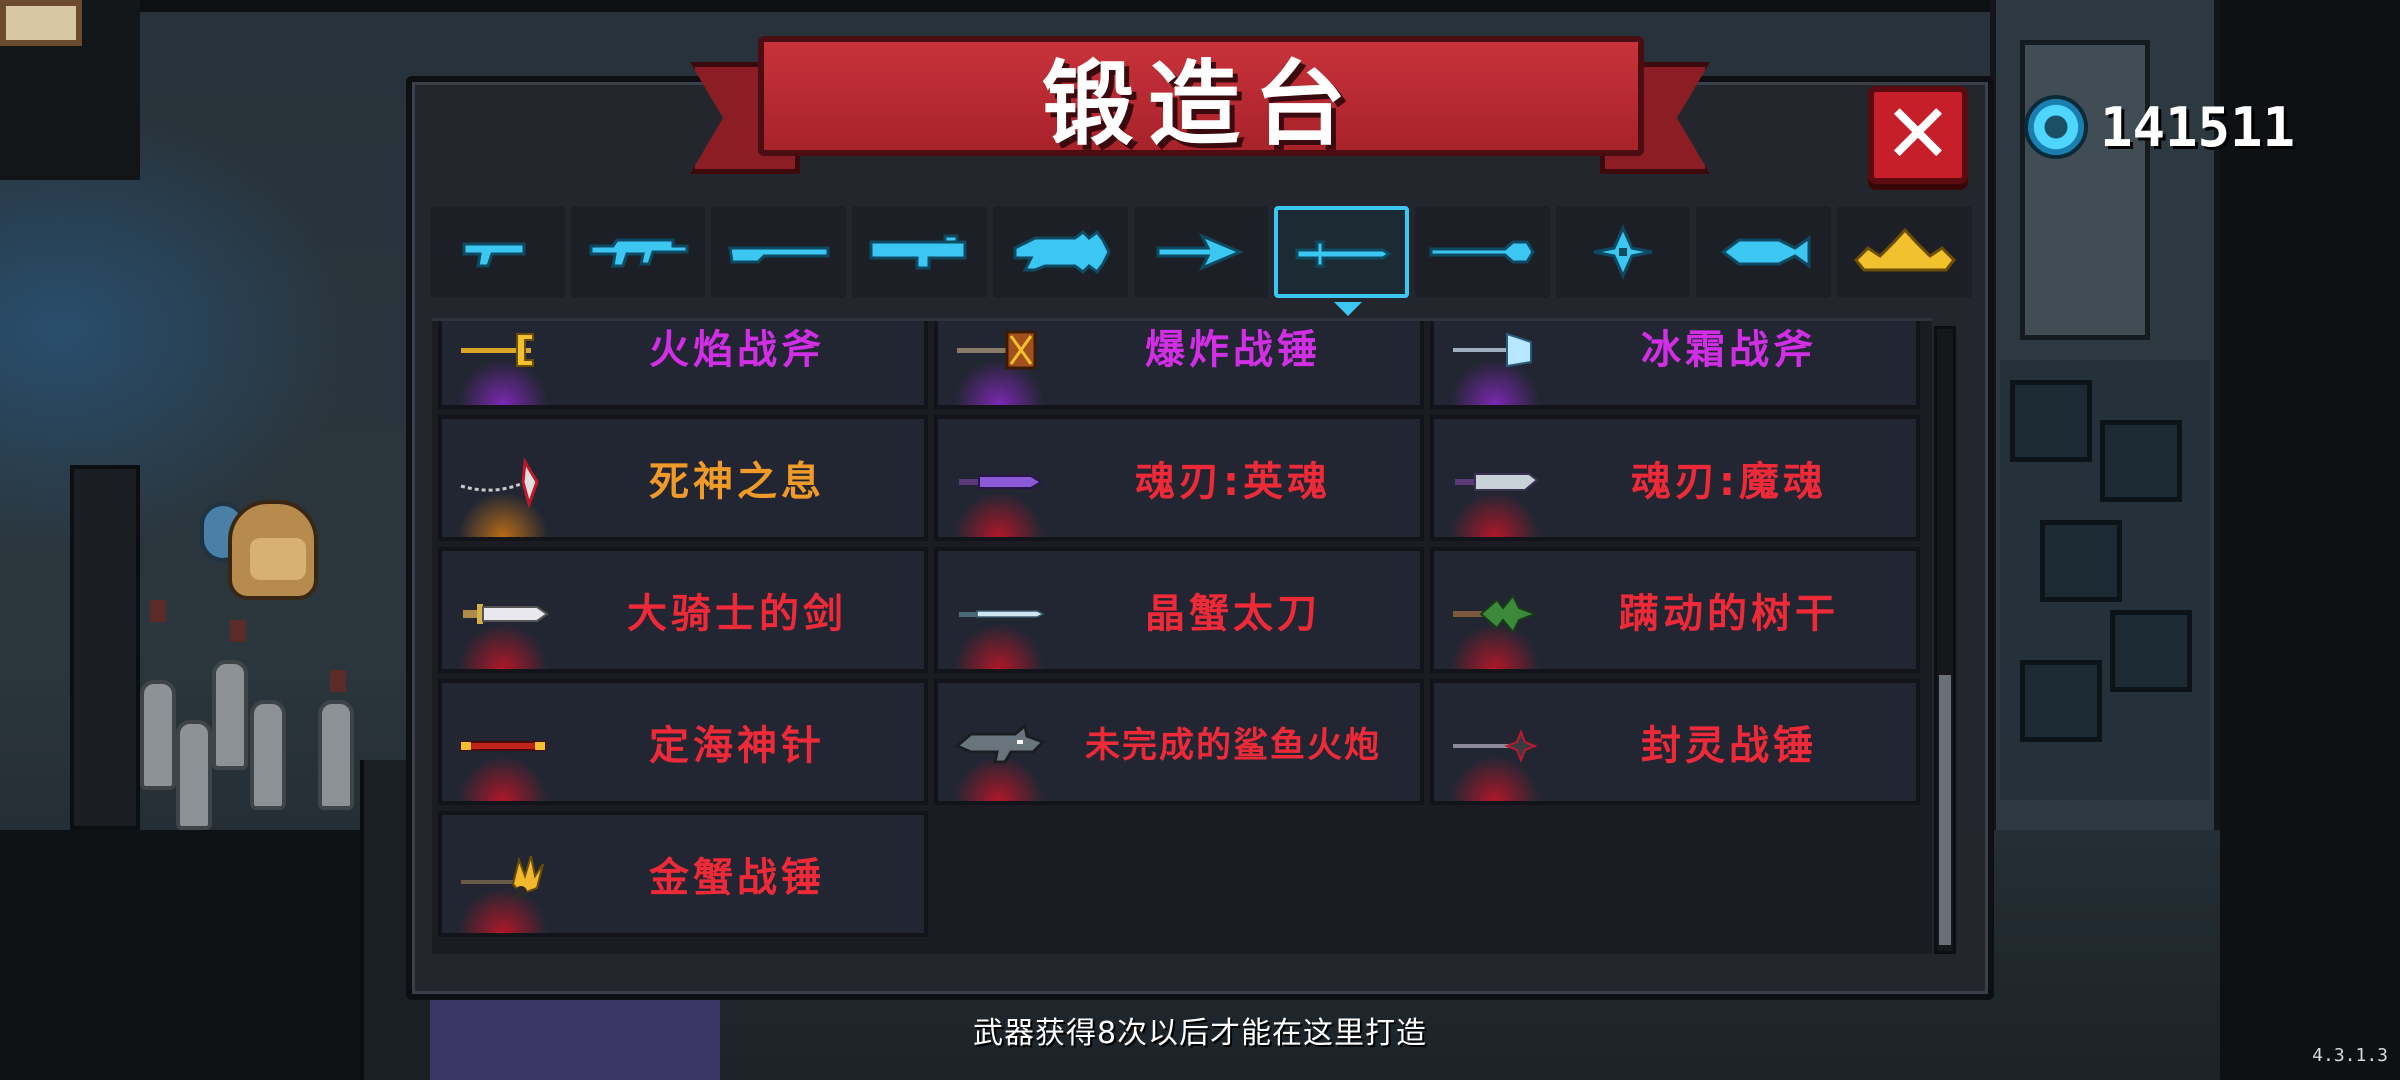 The width and height of the screenshot is (2400, 1080). What do you see at coordinates (1945, 640) in the screenshot?
I see `weapon-list-scrollbar` at bounding box center [1945, 640].